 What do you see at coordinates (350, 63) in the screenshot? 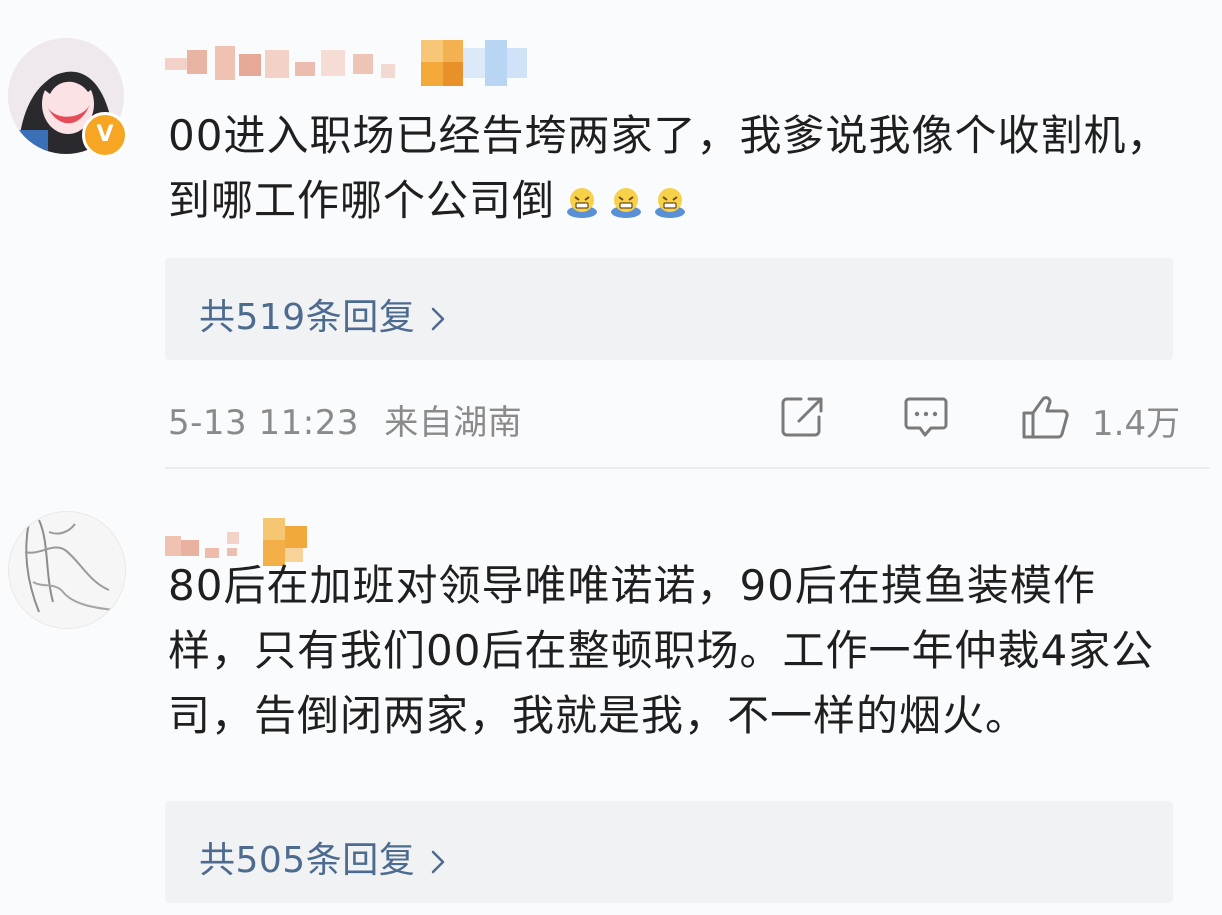
I see `username-blurred` at bounding box center [350, 63].